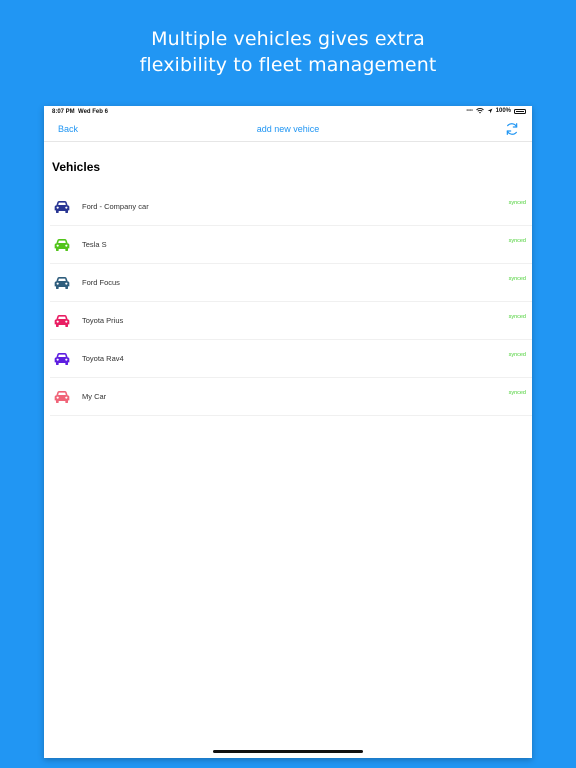  Describe the element at coordinates (479, 111) in the screenshot. I see `wifi-icon` at that location.